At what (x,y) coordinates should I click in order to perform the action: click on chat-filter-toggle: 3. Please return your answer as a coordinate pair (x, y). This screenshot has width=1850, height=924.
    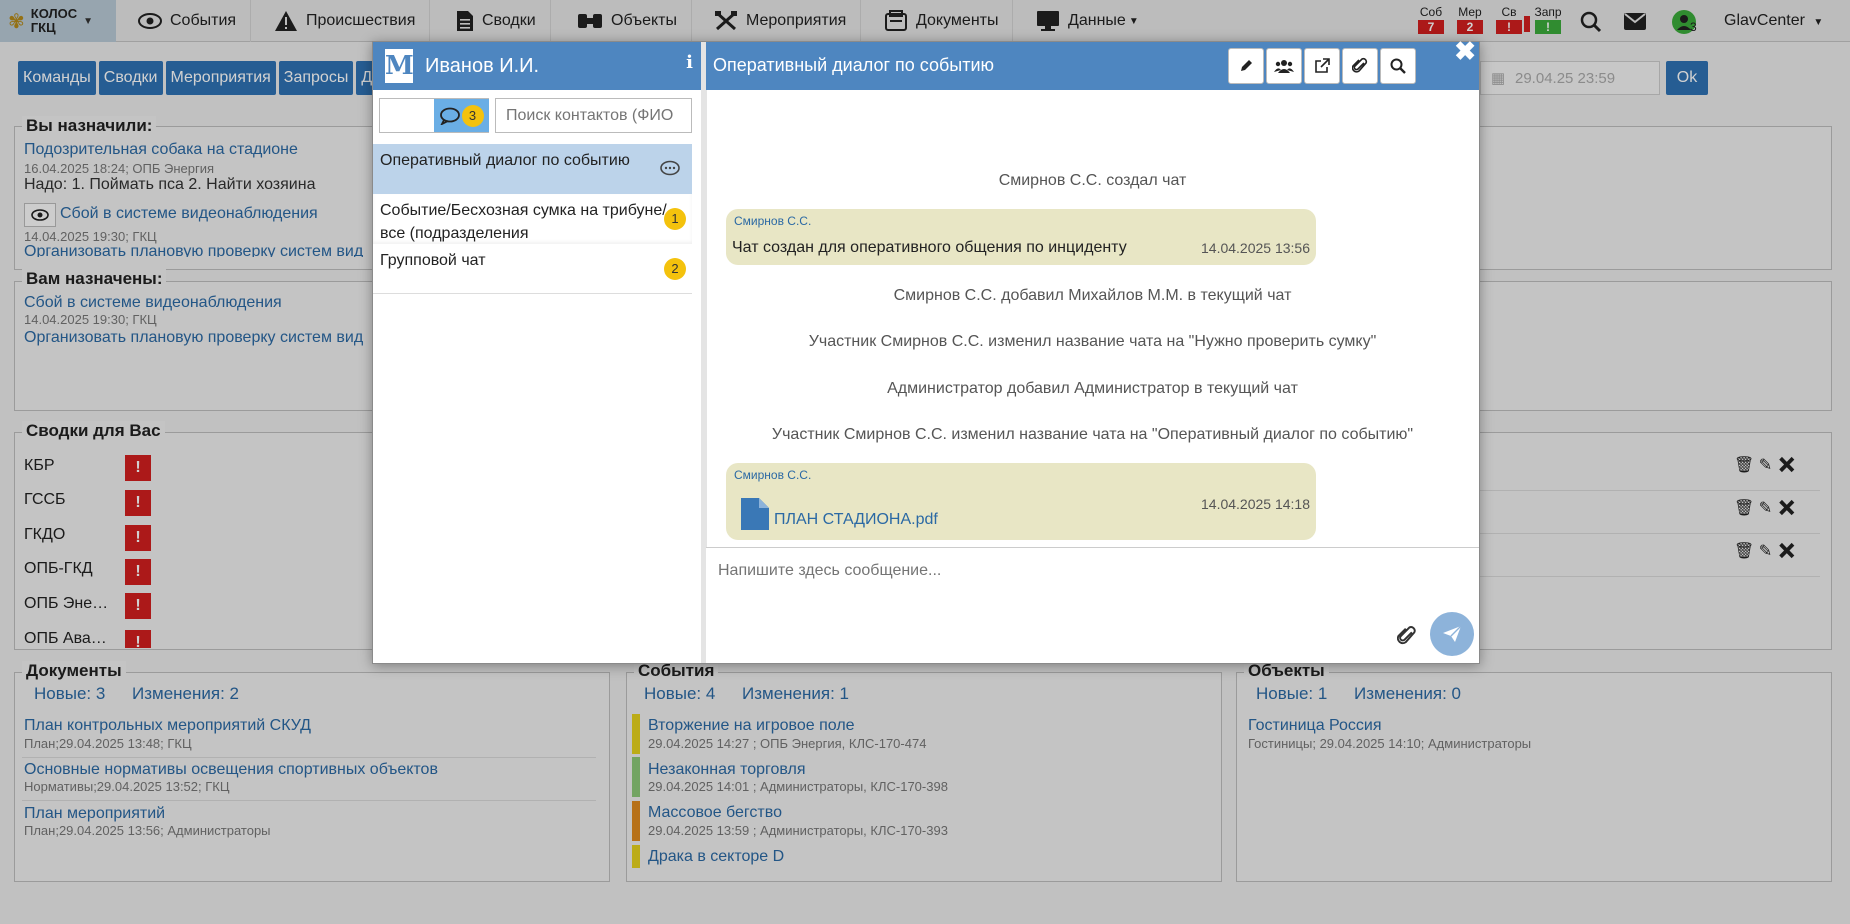
    Looking at the image, I should click on (434, 115).